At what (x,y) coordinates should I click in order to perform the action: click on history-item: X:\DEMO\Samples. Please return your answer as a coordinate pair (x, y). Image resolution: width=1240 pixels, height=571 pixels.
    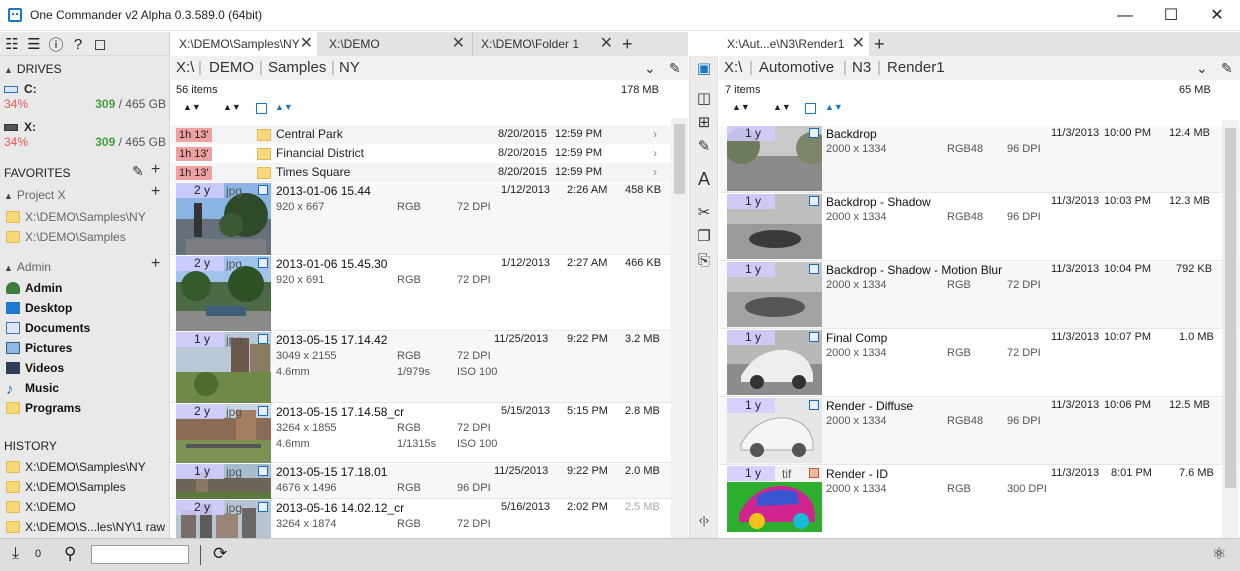
    Looking at the image, I should click on (87, 487).